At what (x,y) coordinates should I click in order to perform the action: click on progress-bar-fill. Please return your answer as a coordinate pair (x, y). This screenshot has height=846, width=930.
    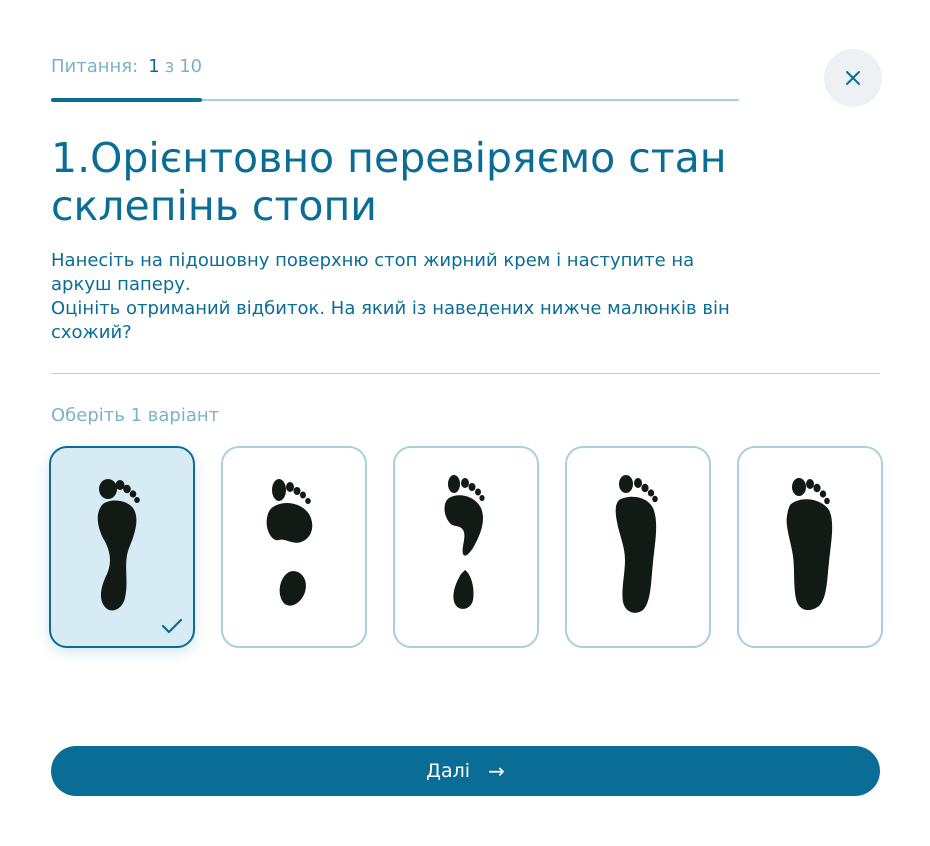
    Looking at the image, I should click on (127, 100).